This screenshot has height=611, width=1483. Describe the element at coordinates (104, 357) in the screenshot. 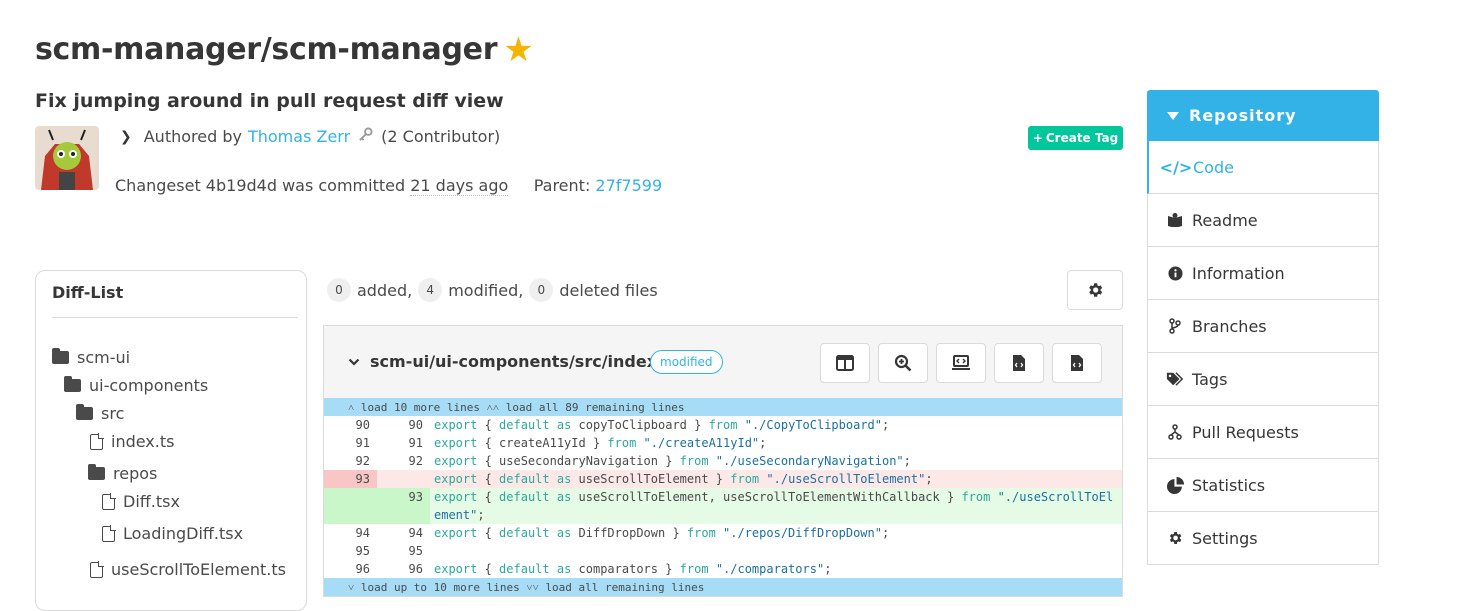

I see `tree-label: scm-ui` at that location.